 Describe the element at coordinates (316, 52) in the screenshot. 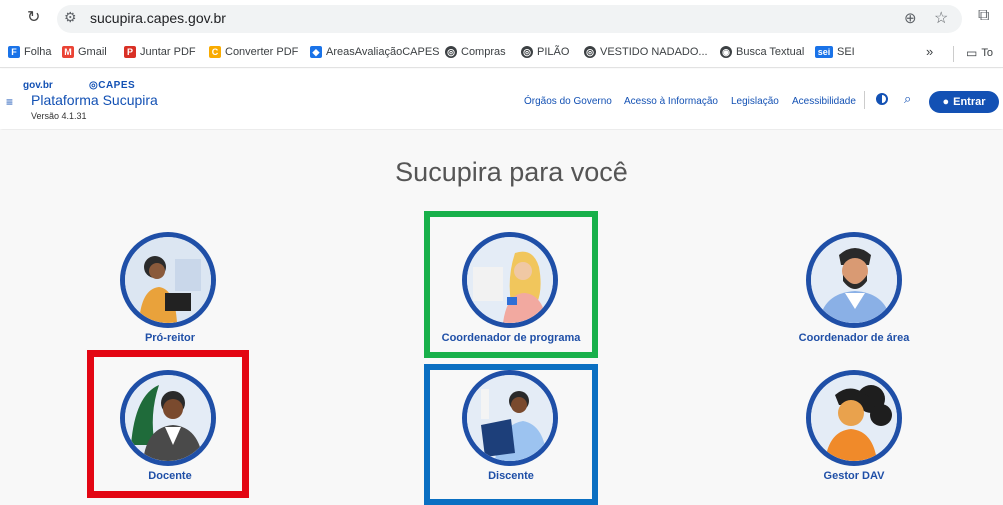

I see `capes-bookmark-icon: ◆` at that location.